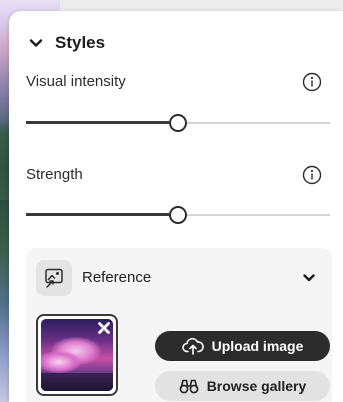 The width and height of the screenshot is (343, 402). Describe the element at coordinates (257, 346) in the screenshot. I see `upload-image-label: Upload image` at that location.